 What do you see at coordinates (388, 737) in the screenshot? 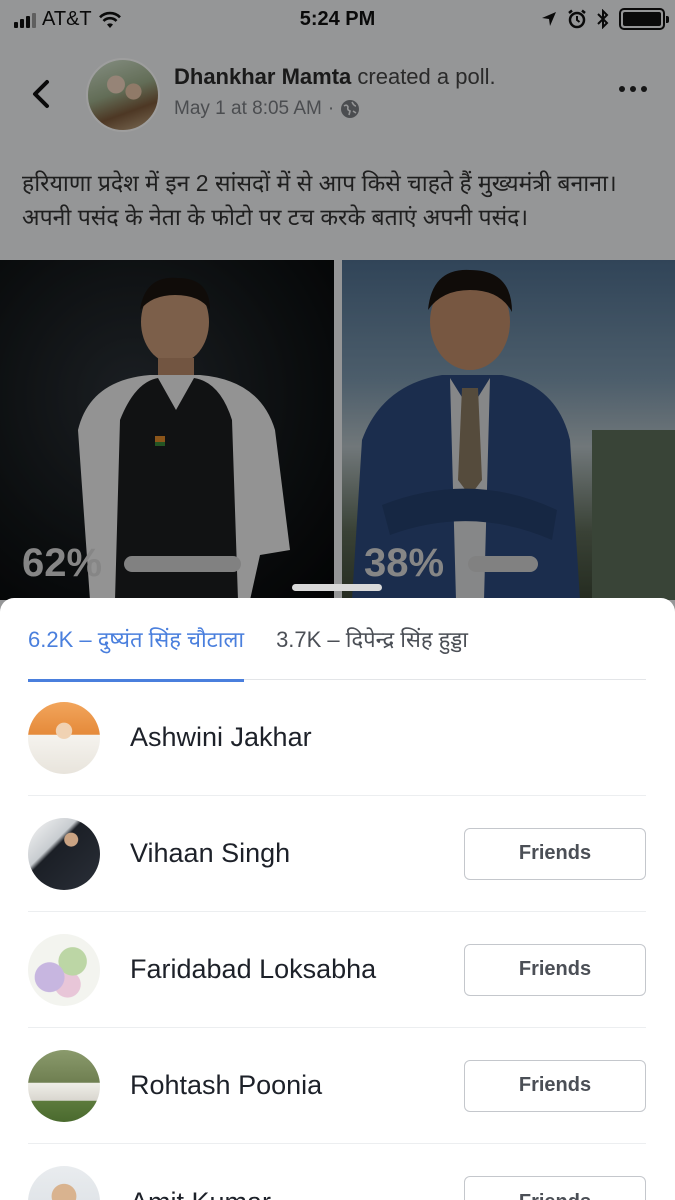
I see `voter-name: Ashwini Jakhar` at bounding box center [388, 737].